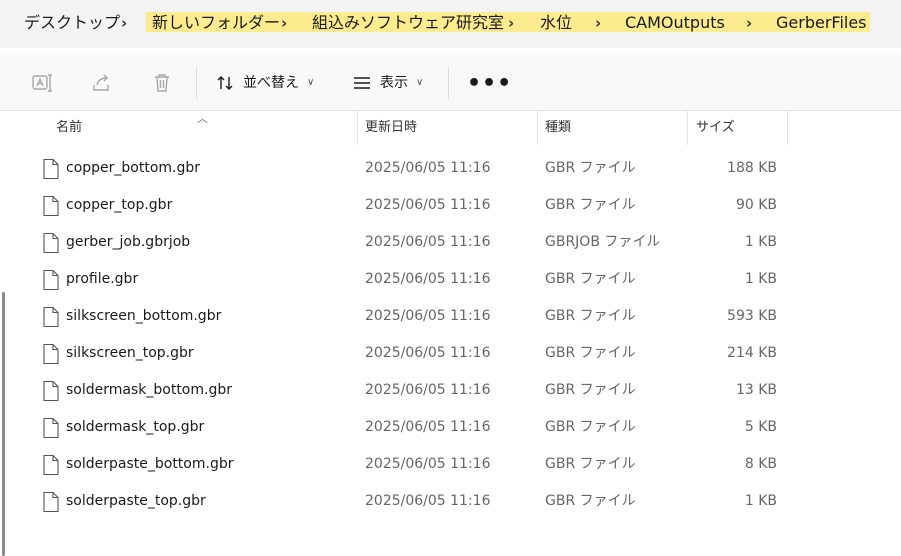 The height and width of the screenshot is (556, 901). What do you see at coordinates (225, 83) in the screenshot?
I see `sort-icon` at bounding box center [225, 83].